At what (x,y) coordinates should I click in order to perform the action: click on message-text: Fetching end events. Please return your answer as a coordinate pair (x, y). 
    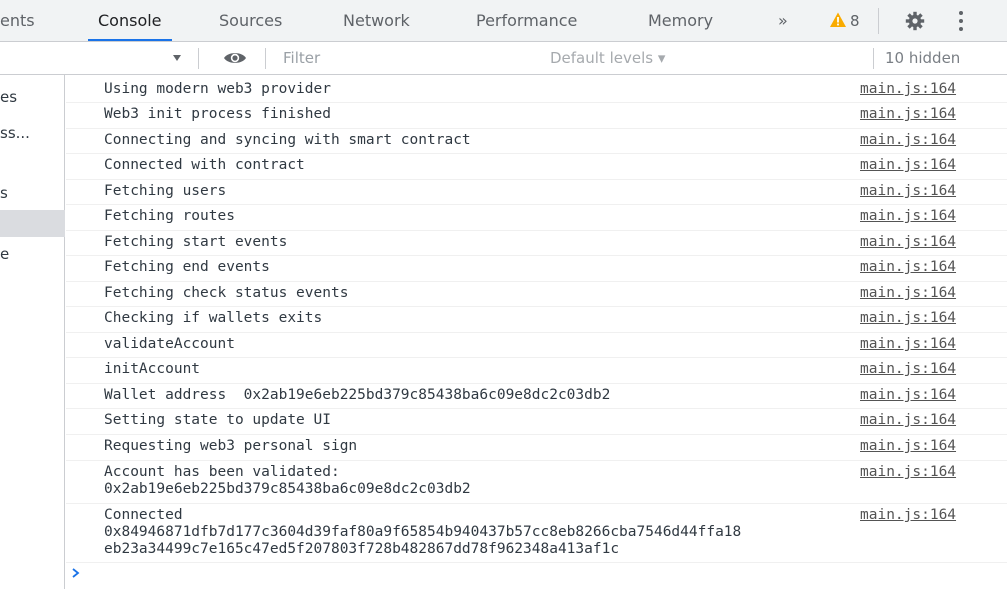
    Looking at the image, I should click on (187, 267).